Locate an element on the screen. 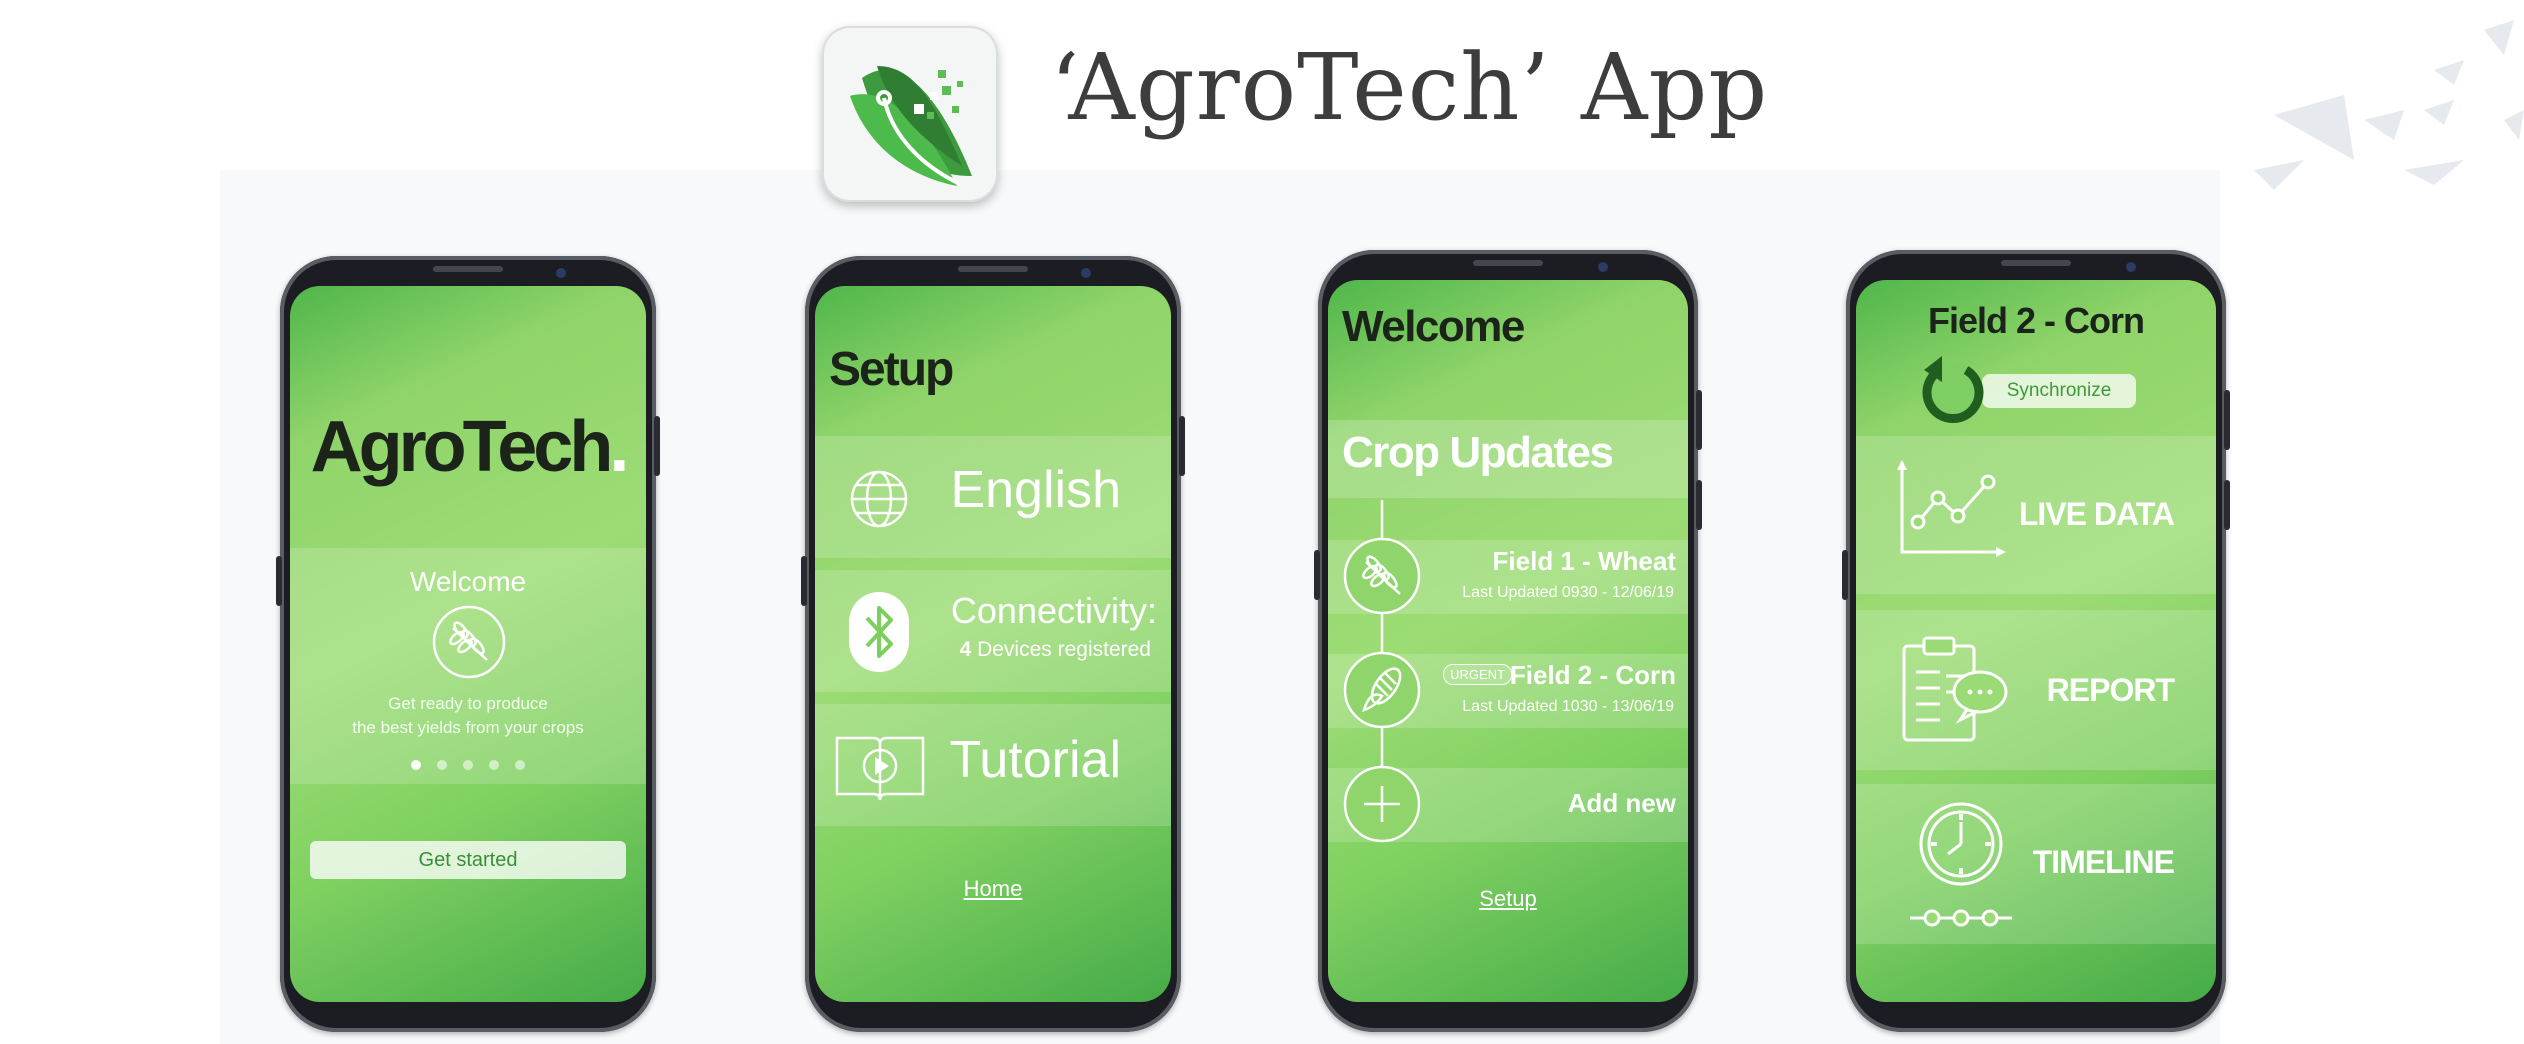 This screenshot has width=2524, height=1044. field-1-updated: Last Updated 0930 - 12/06/19 is located at coordinates (1568, 592).